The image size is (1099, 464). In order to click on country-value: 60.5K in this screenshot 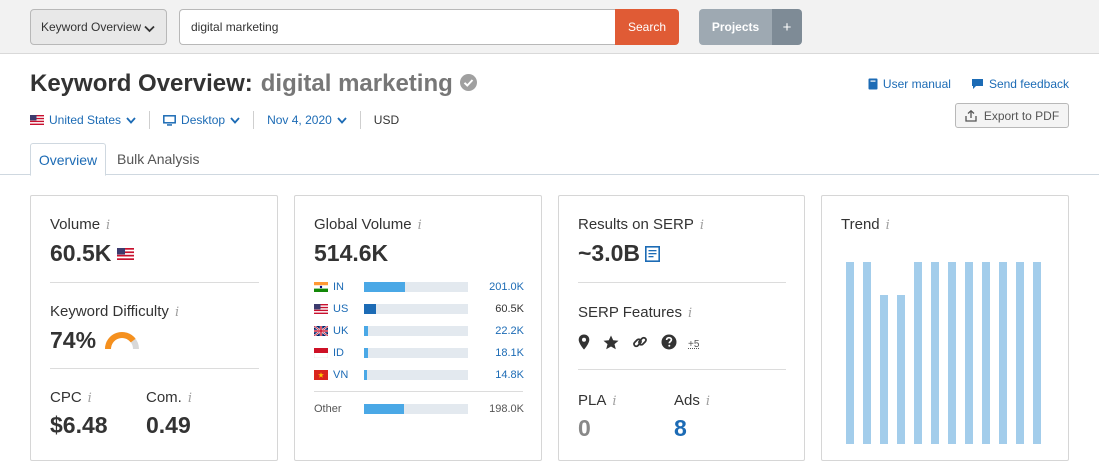, I will do `click(509, 309)`.